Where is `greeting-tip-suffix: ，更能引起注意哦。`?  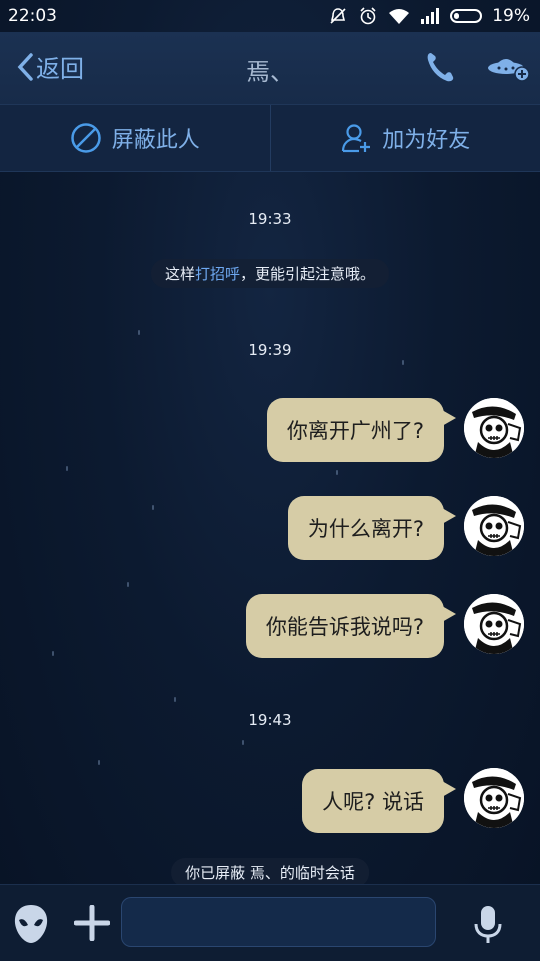 greeting-tip-suffix: ，更能引起注意哦。 is located at coordinates (307, 274).